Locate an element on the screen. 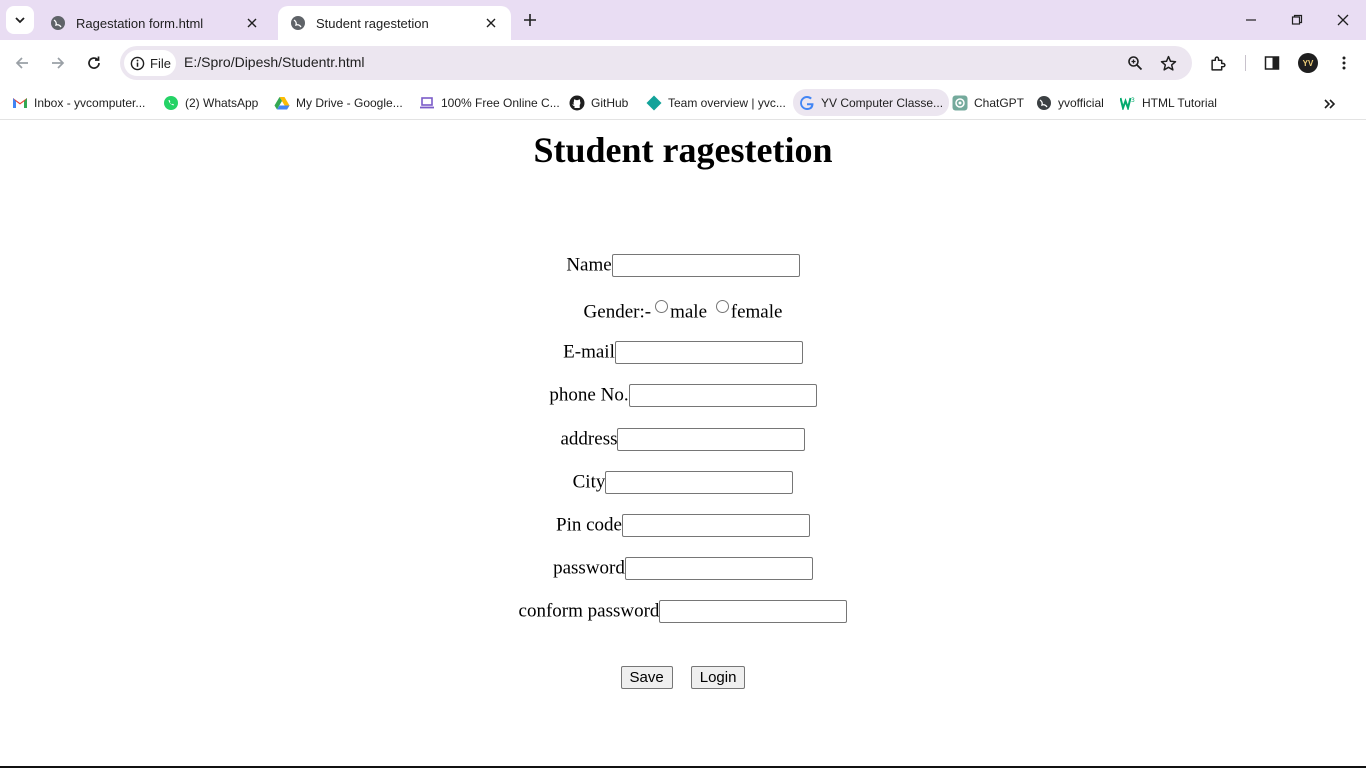 This screenshot has width=1366, height=768. tab-ragestation-form: Ragestation form.html is located at coordinates (155, 23).